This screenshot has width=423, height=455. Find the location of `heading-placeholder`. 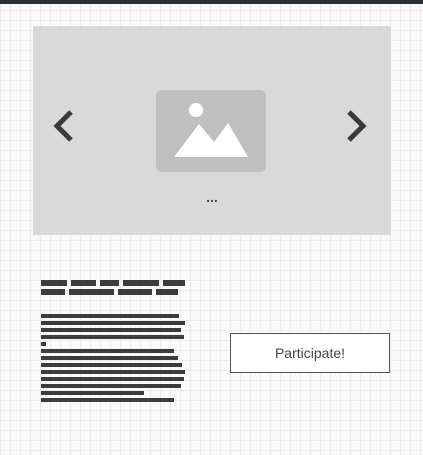

heading-placeholder is located at coordinates (116, 289).